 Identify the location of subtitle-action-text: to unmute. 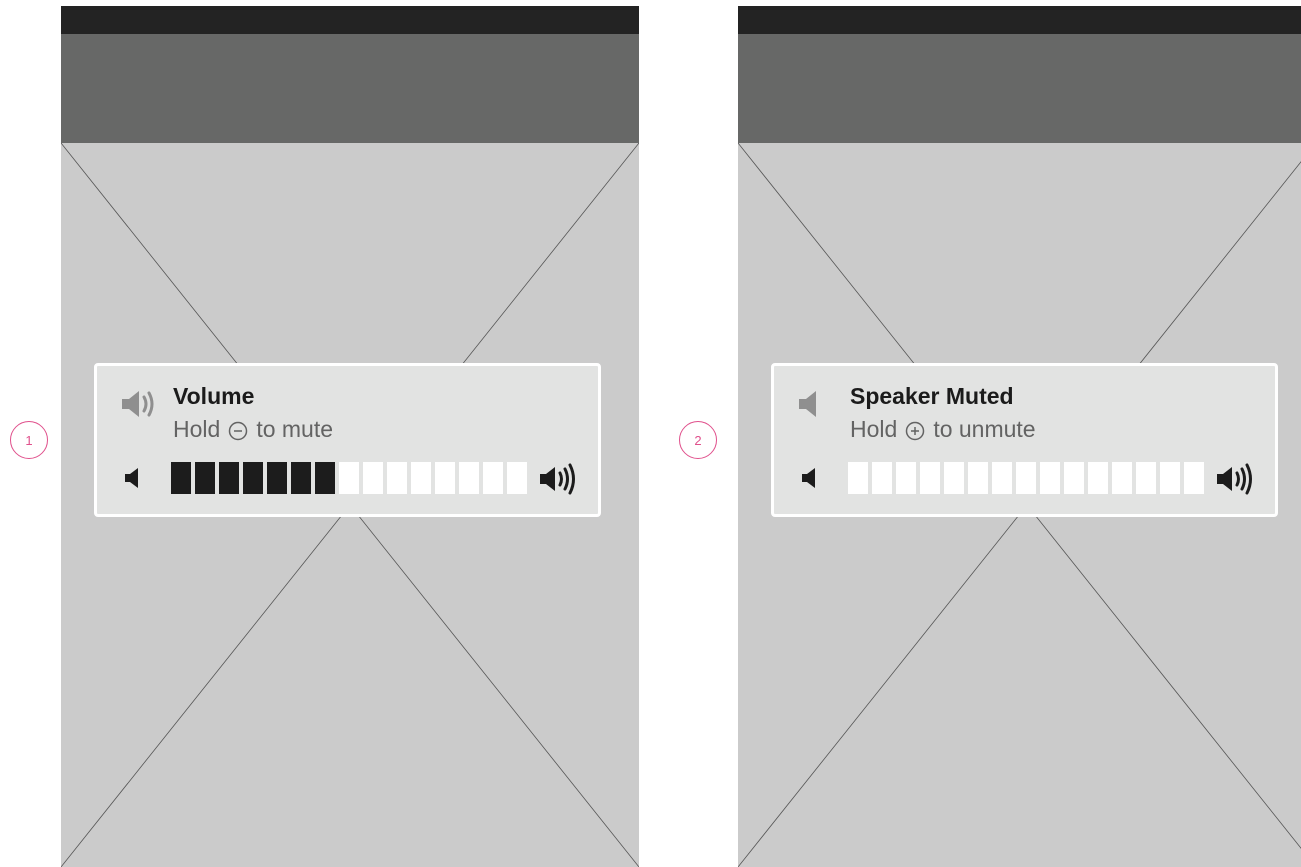
(984, 429).